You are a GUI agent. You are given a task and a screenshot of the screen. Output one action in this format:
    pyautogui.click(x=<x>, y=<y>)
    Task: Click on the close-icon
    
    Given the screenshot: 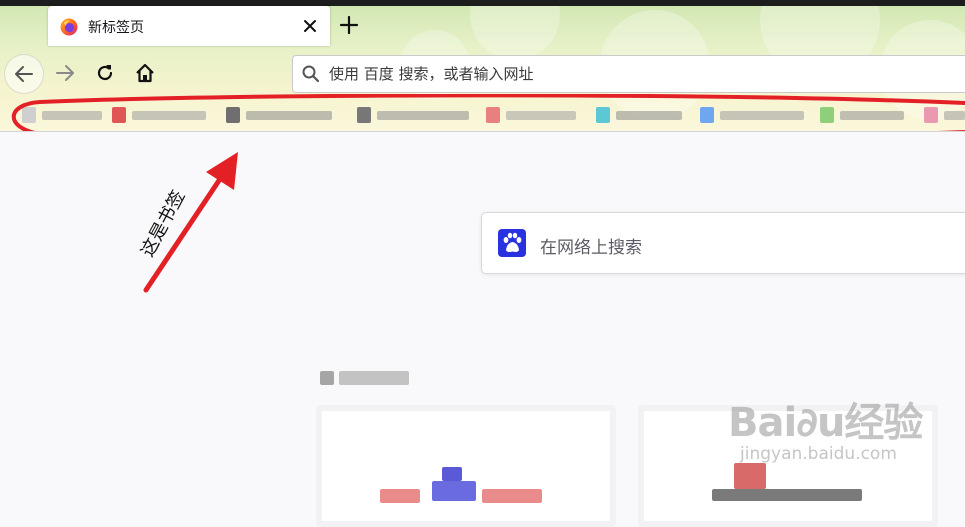 What is the action you would take?
    pyautogui.click(x=310, y=26)
    